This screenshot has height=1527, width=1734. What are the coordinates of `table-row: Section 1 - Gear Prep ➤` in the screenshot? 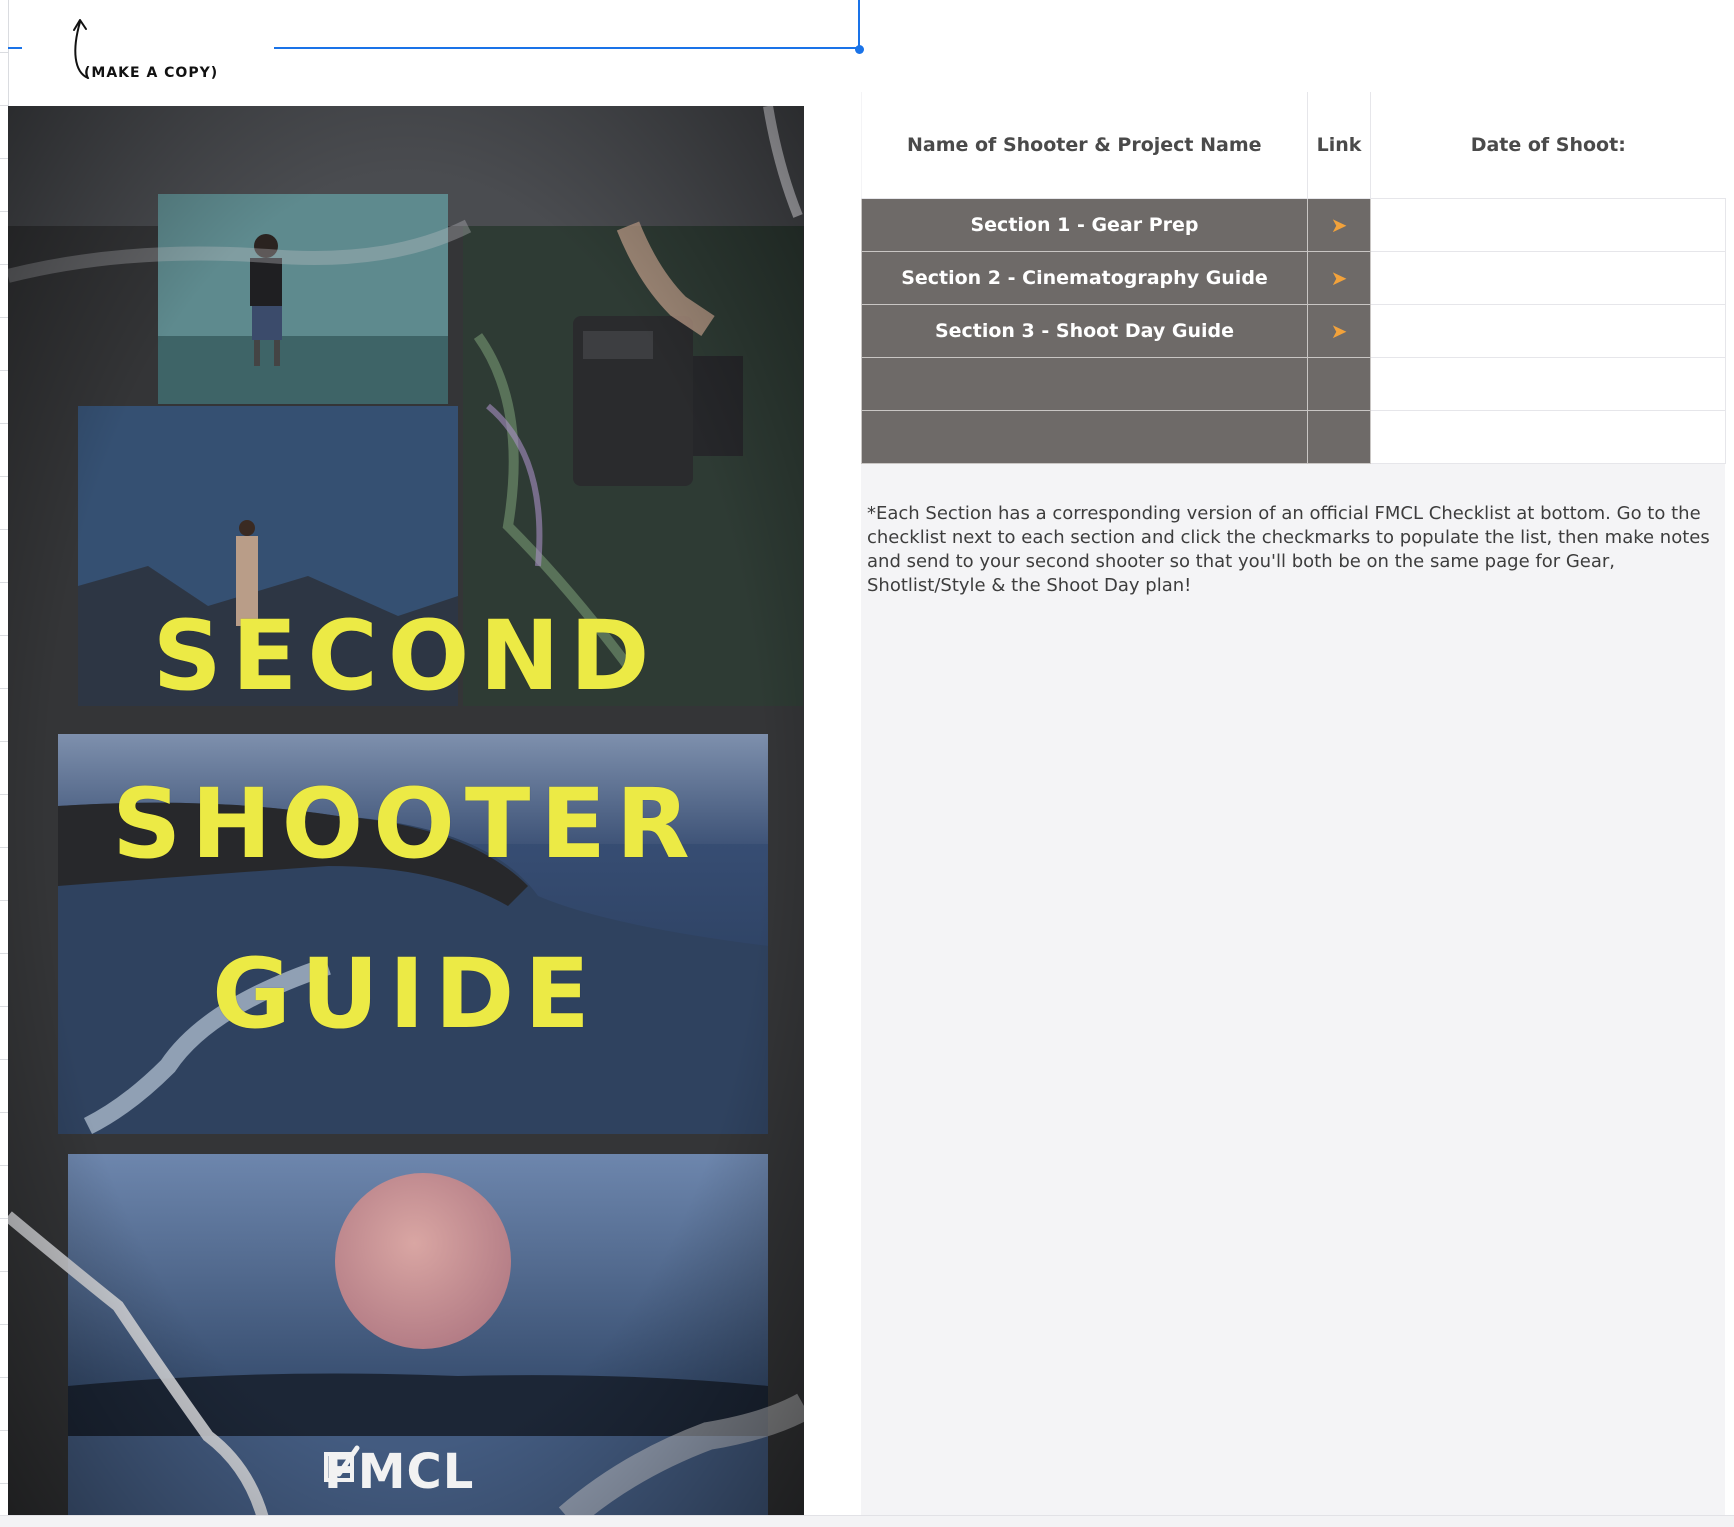 It's located at (1293, 225).